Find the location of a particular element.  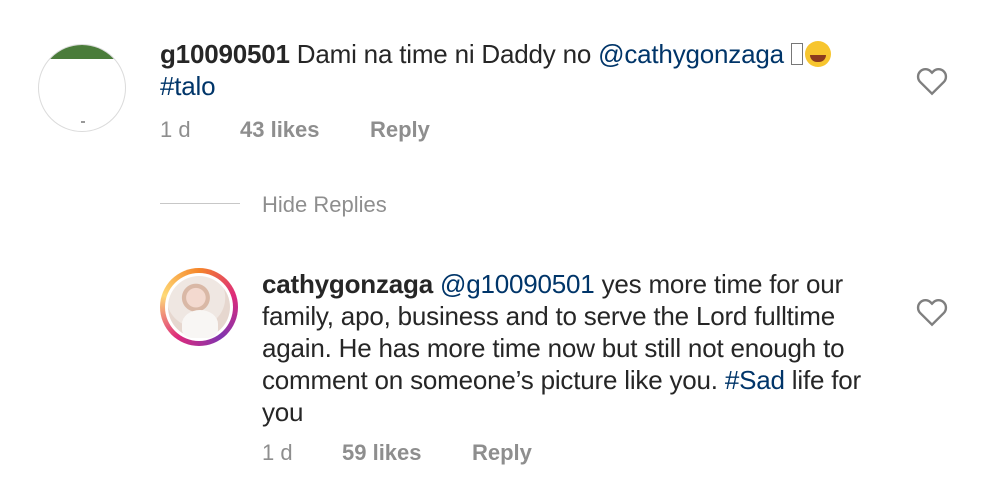

hashtag-link: #Sad is located at coordinates (755, 380).